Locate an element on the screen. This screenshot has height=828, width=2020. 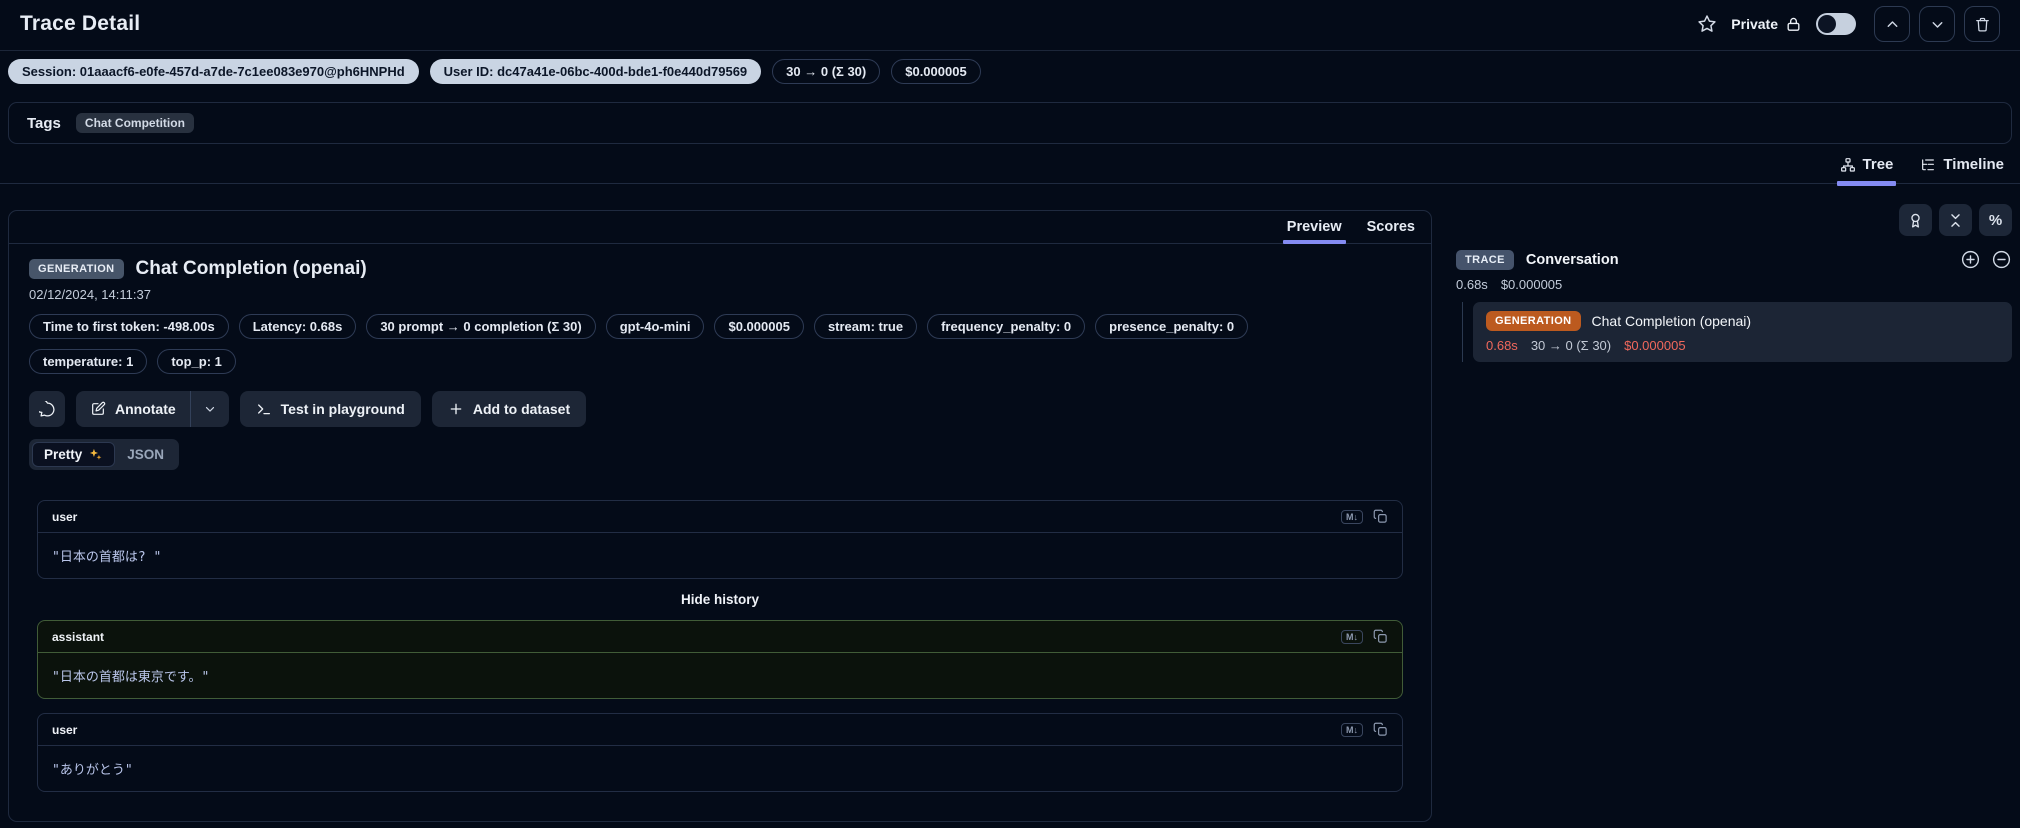
public-sharing-toggle is located at coordinates (1836, 24).